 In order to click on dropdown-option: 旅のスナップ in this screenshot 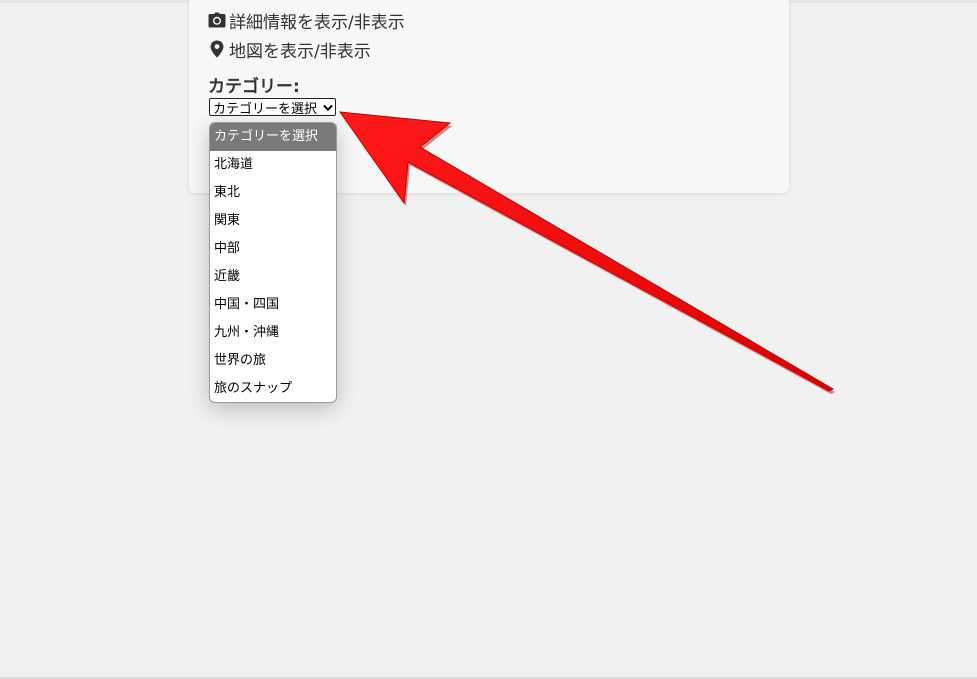, I will do `click(273, 388)`.